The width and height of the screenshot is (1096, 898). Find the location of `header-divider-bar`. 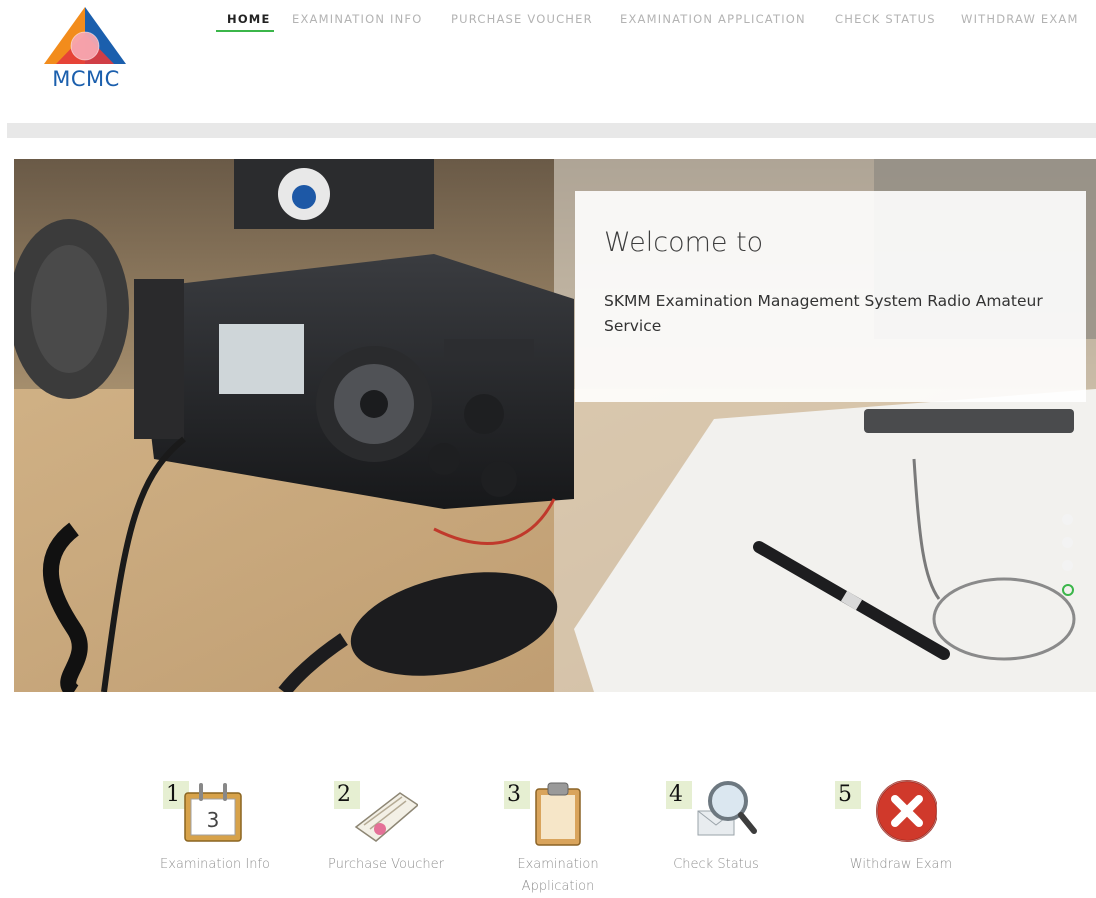

header-divider-bar is located at coordinates (551, 130).